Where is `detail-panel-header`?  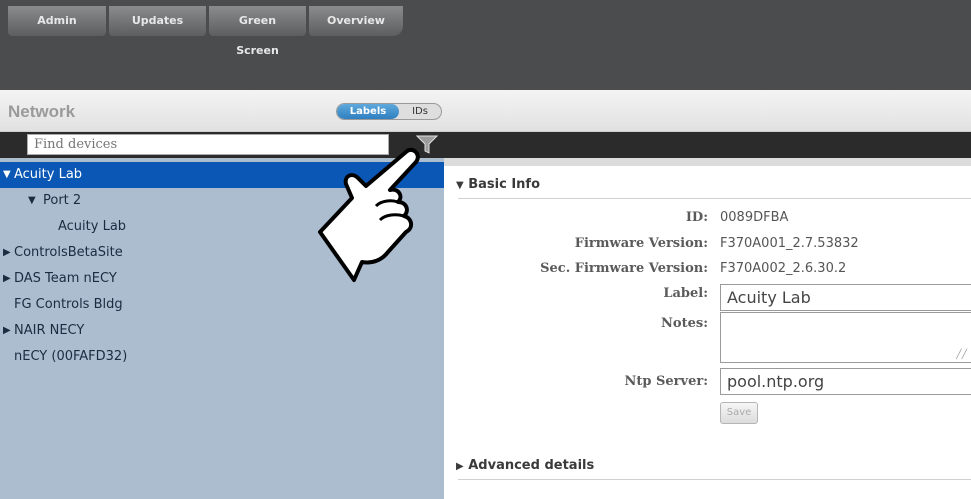 detail-panel-header is located at coordinates (707, 111).